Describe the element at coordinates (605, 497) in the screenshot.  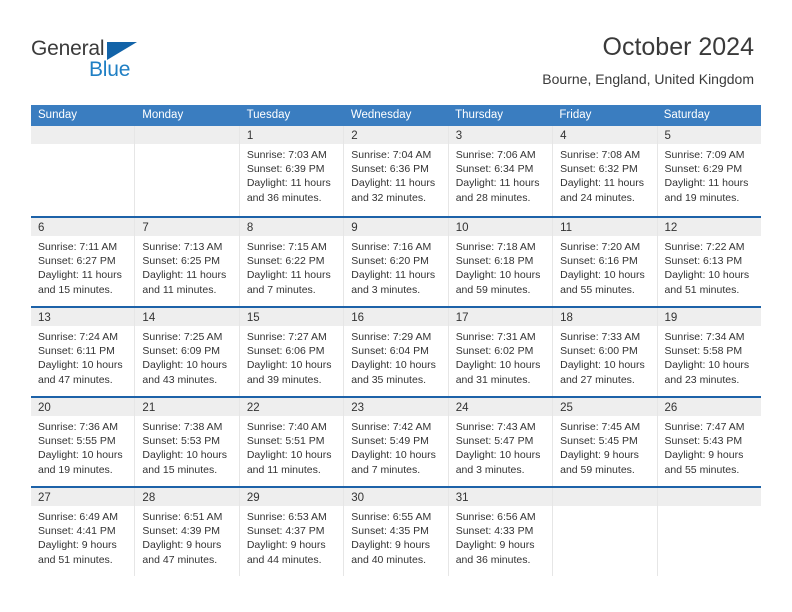
I see `date-band` at that location.